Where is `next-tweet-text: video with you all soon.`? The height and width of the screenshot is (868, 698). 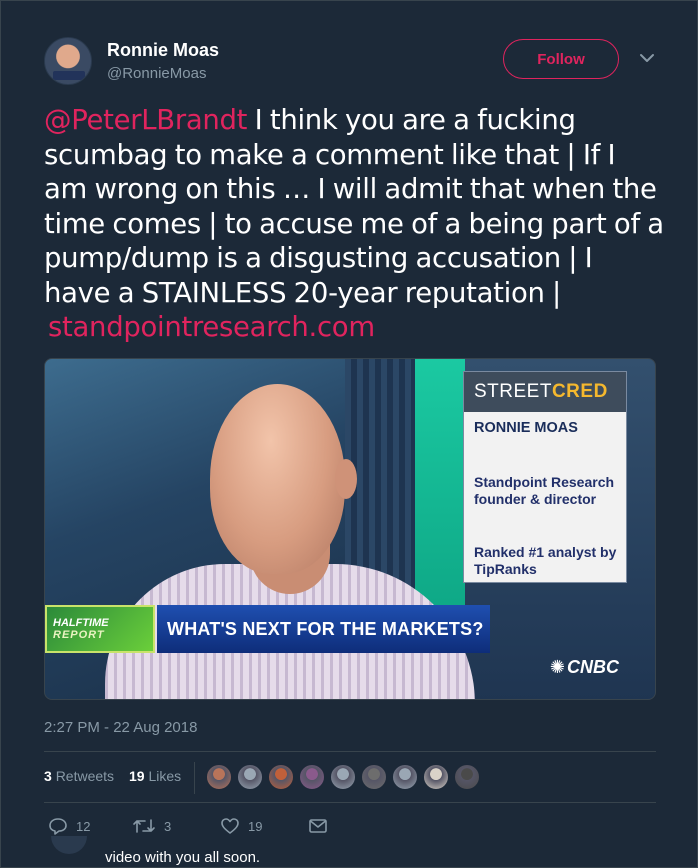 next-tweet-text: video with you all soon. is located at coordinates (183, 857).